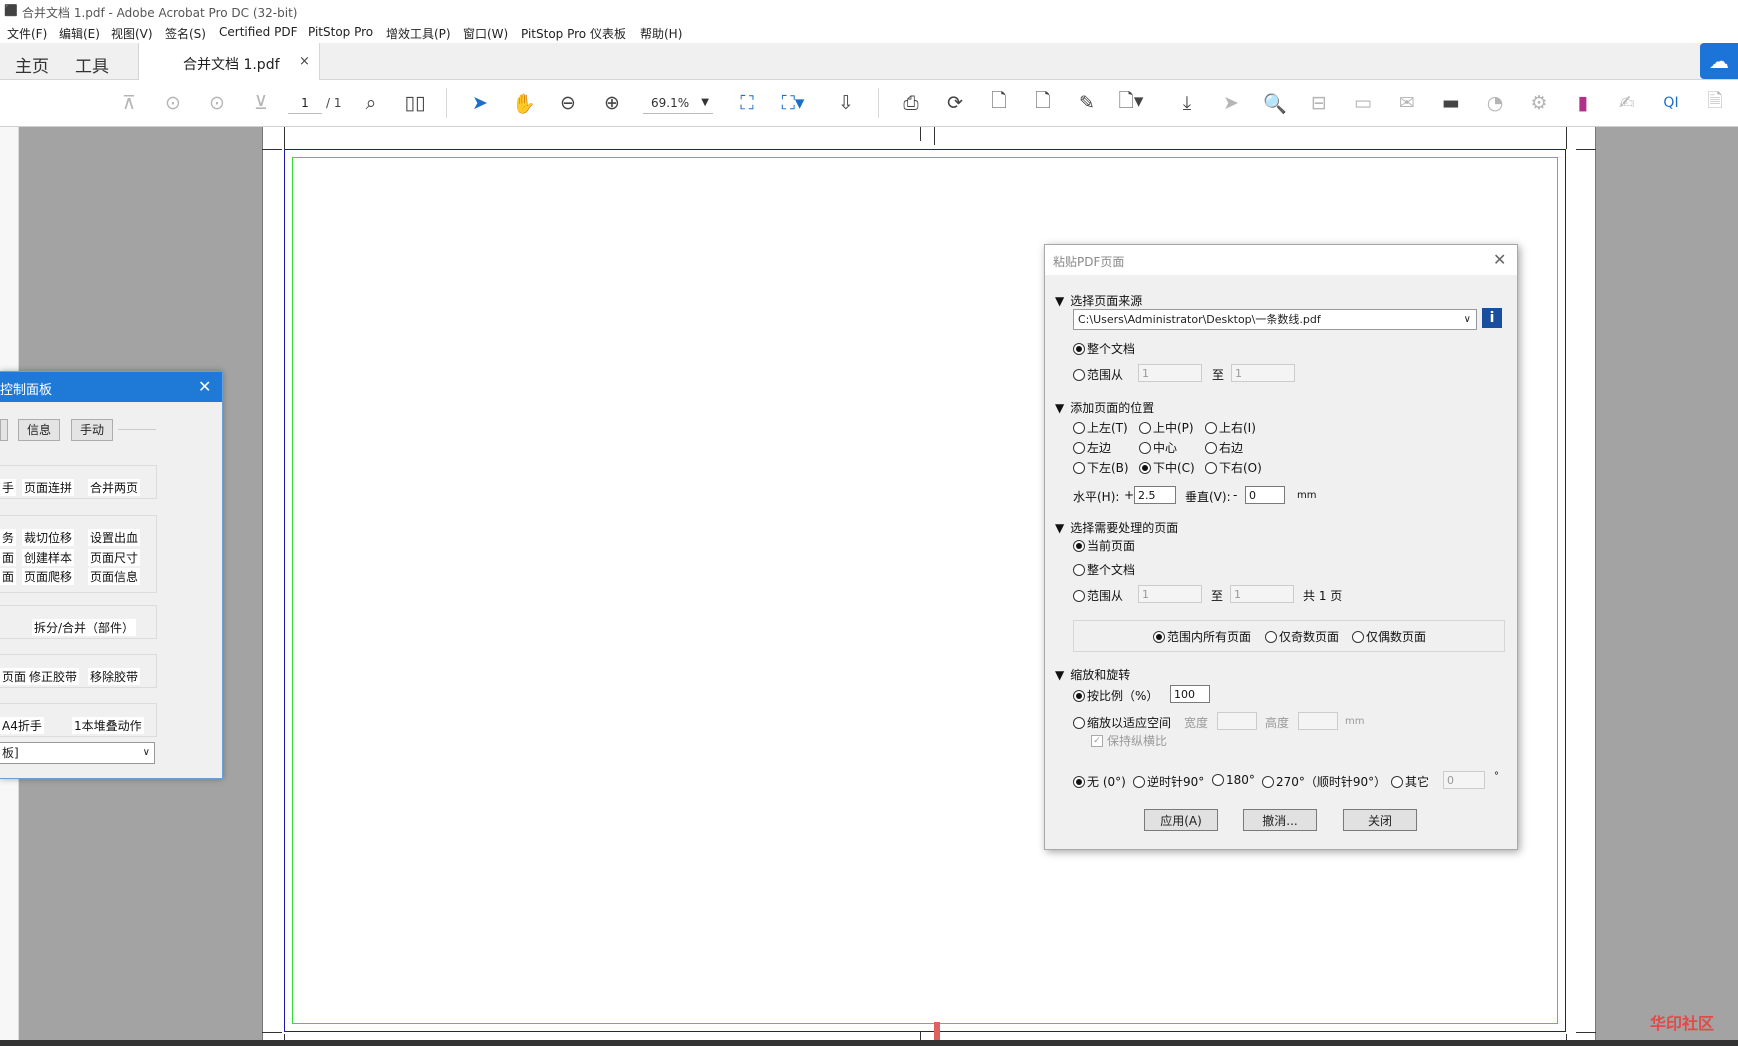 The image size is (1738, 1046). What do you see at coordinates (1671, 103) in the screenshot?
I see `quite-imposing-icon: QI` at bounding box center [1671, 103].